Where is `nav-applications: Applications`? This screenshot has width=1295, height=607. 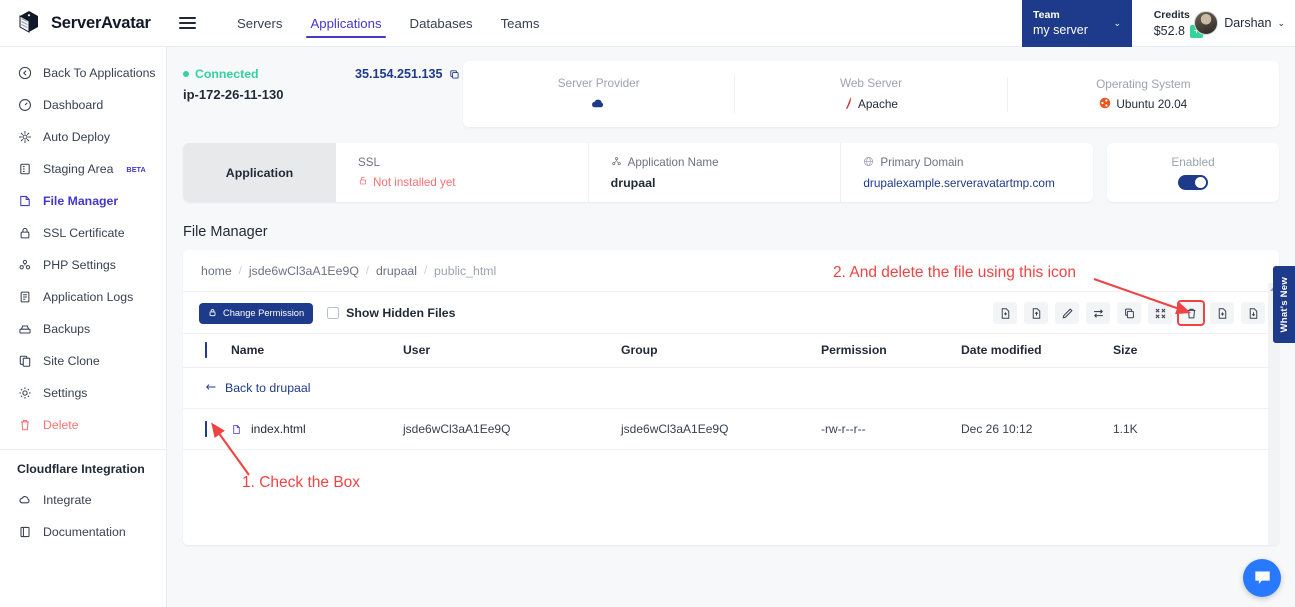 nav-applications: Applications is located at coordinates (345, 23).